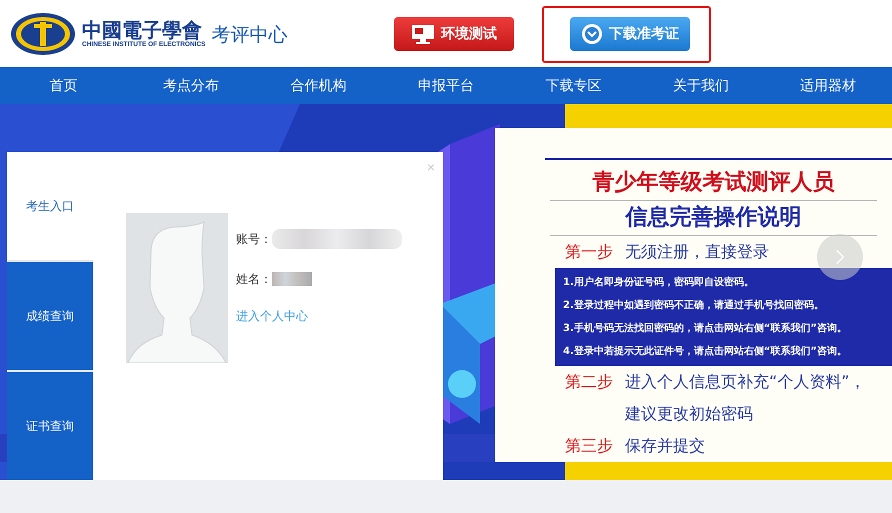  Describe the element at coordinates (50, 315) in the screenshot. I see `login-tab: 成绩查询` at that location.